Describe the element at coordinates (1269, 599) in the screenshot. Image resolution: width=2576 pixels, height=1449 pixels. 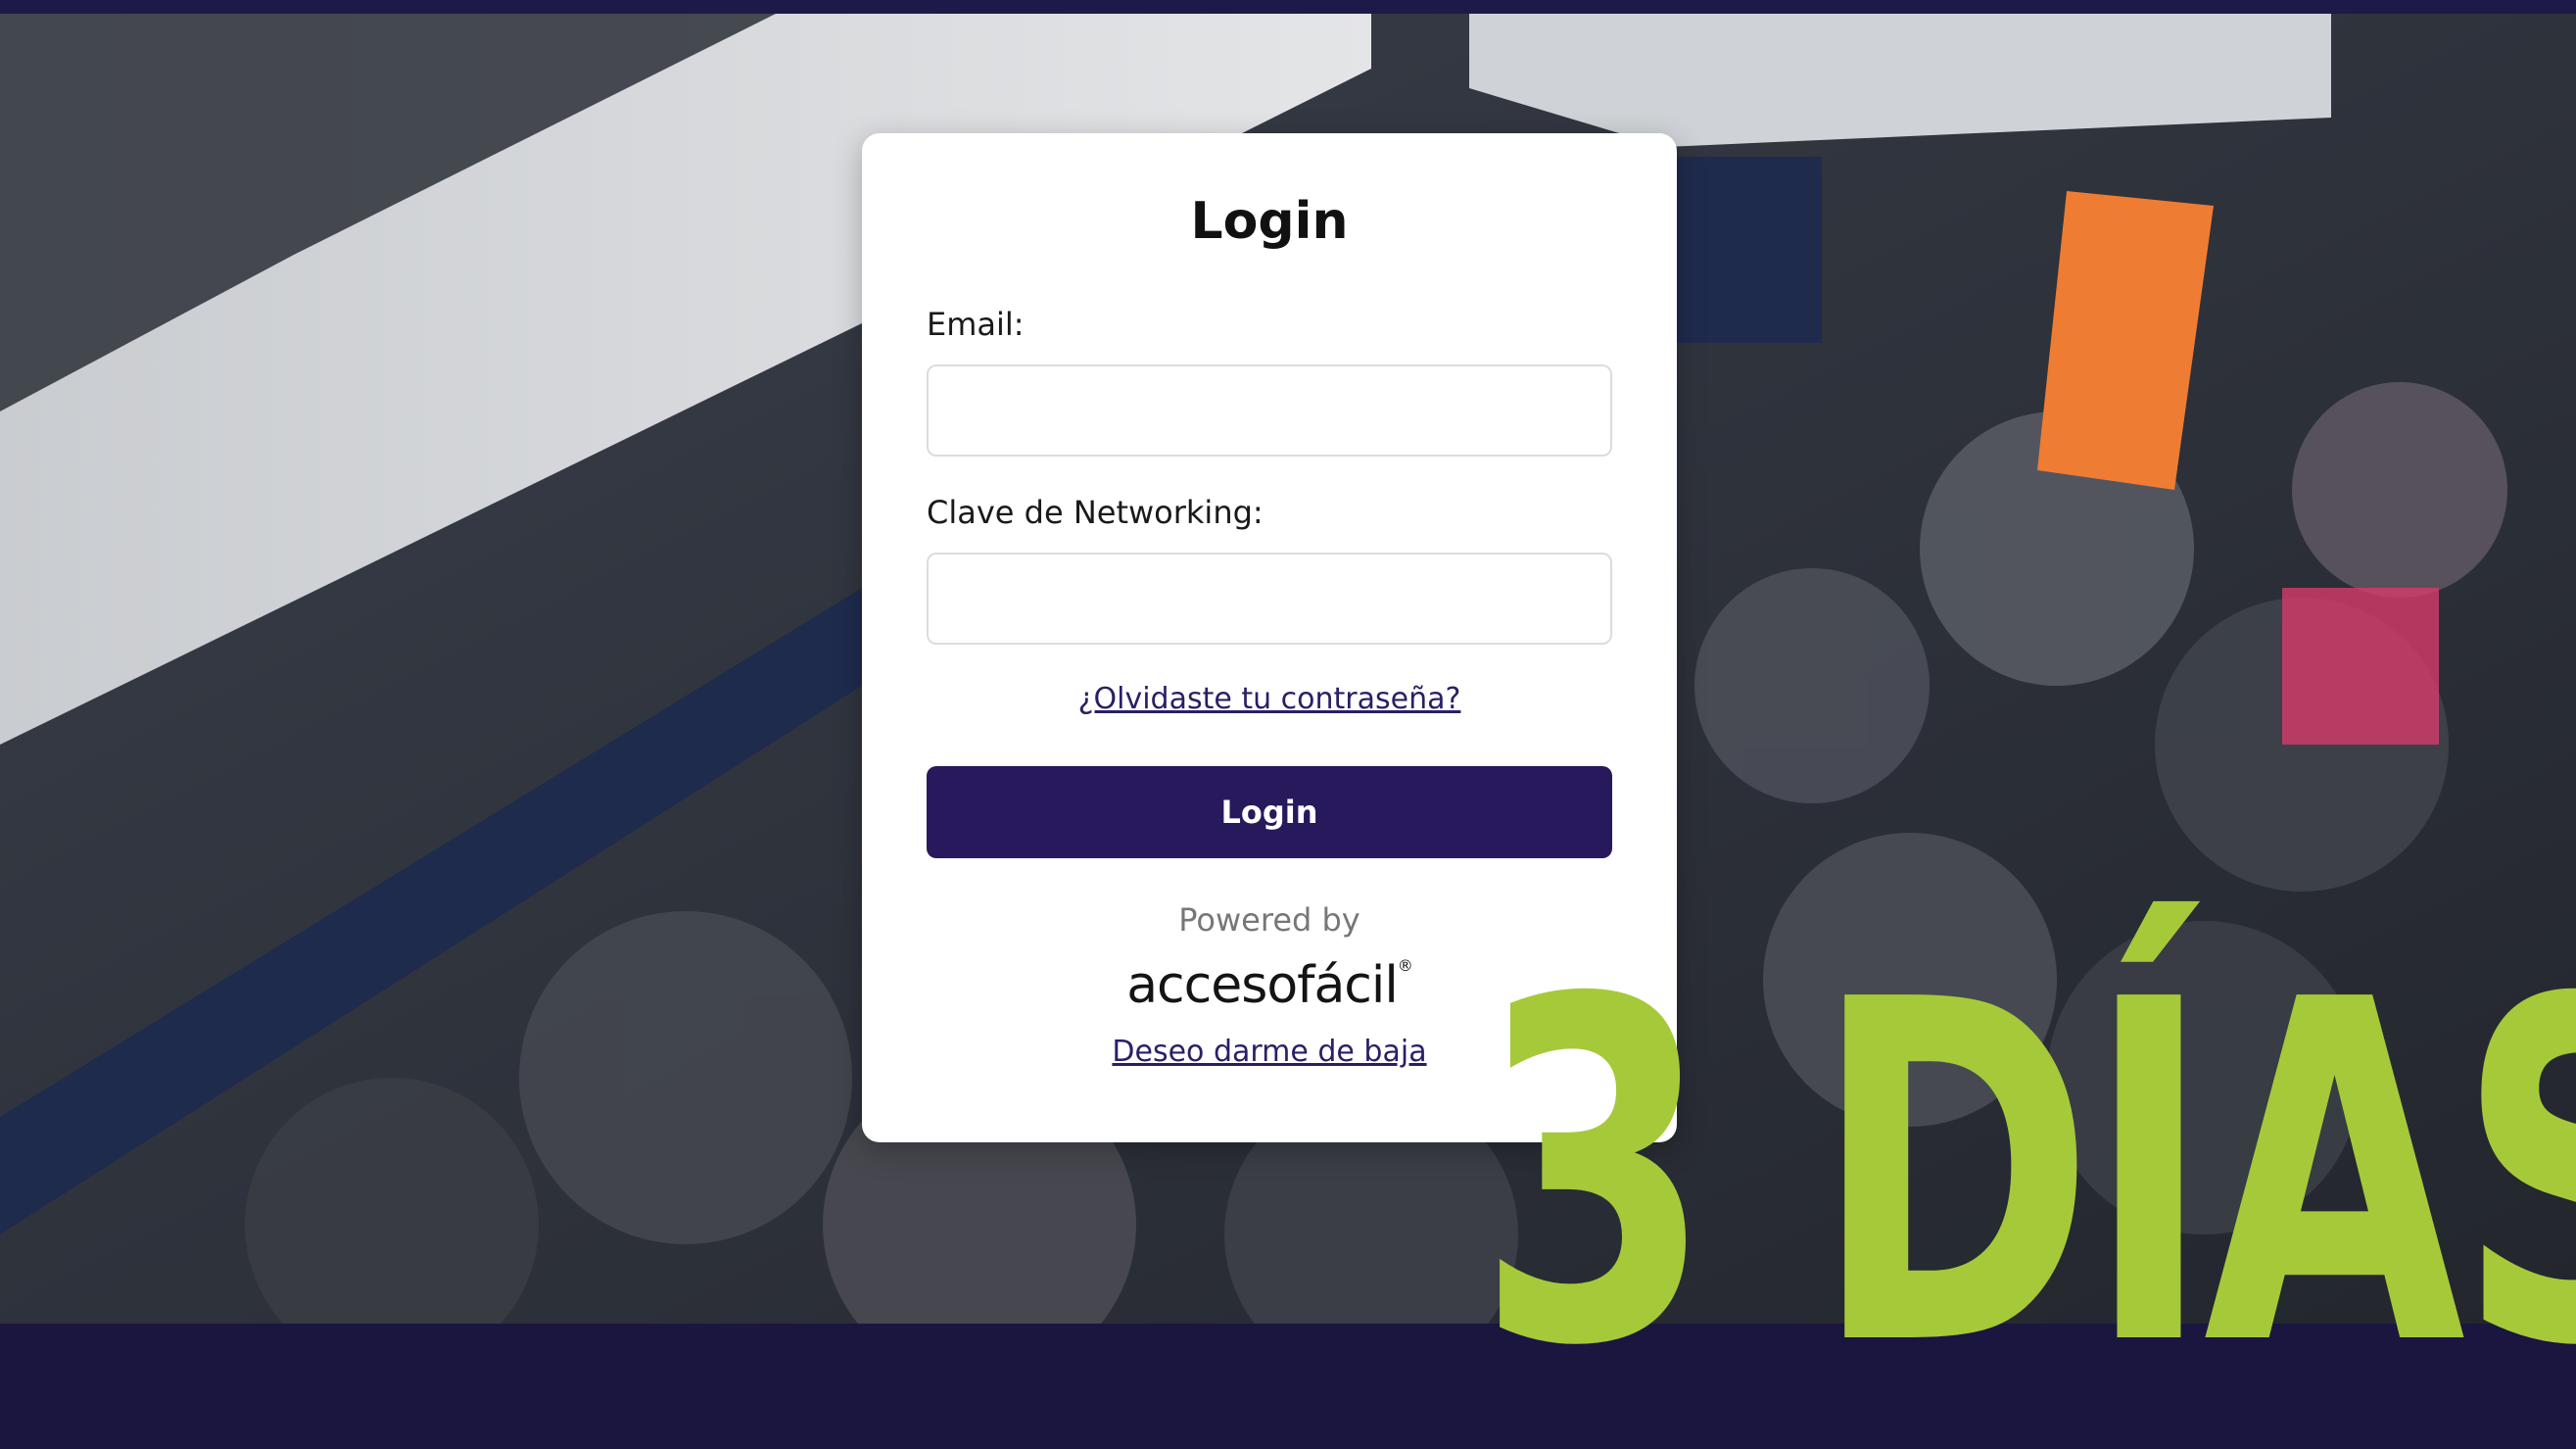
I see `password-field` at that location.